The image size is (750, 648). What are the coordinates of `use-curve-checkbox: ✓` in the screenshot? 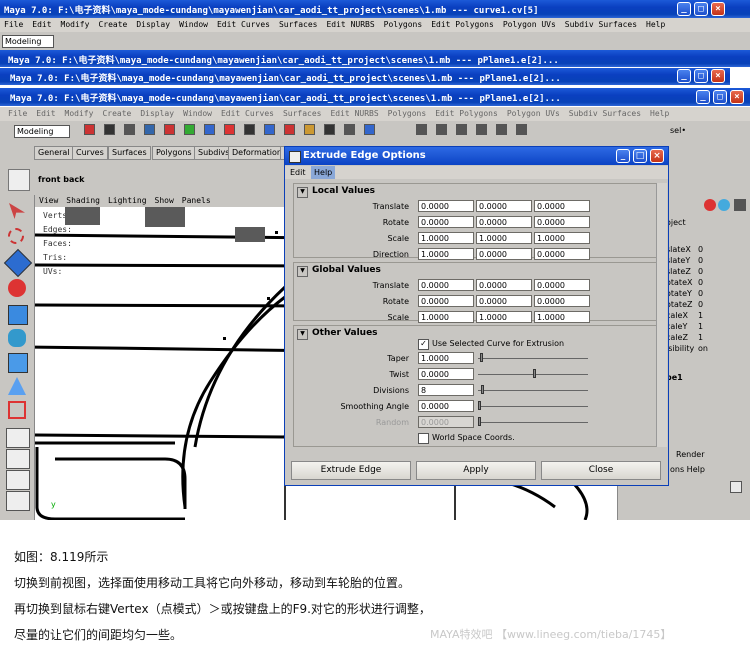 It's located at (423, 344).